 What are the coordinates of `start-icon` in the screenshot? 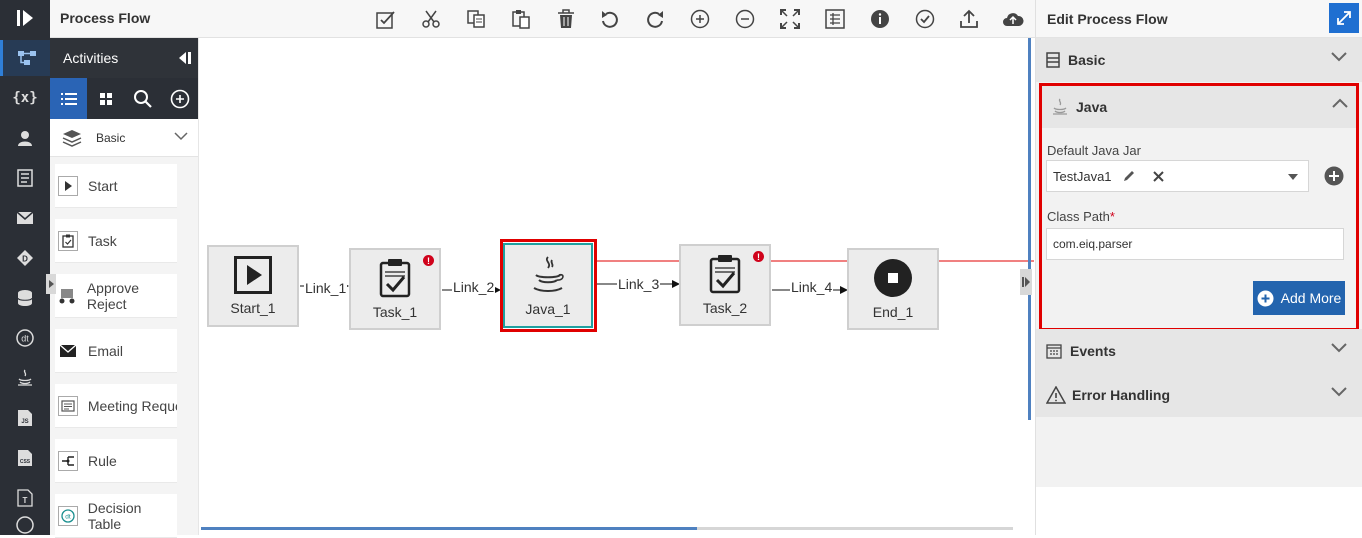 It's located at (68, 185).